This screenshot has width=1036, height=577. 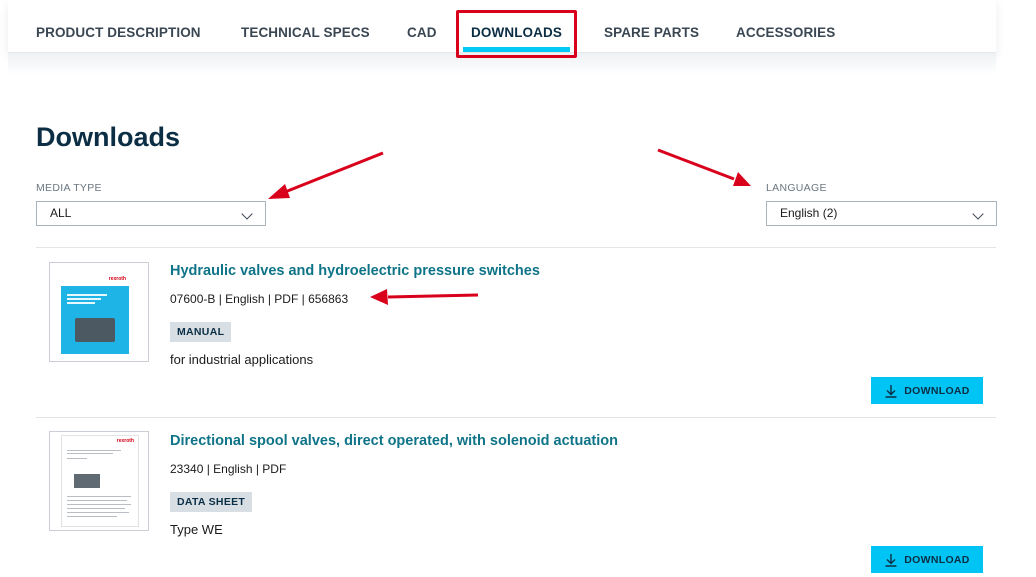 I want to click on page-title: Downloads, so click(x=108, y=137).